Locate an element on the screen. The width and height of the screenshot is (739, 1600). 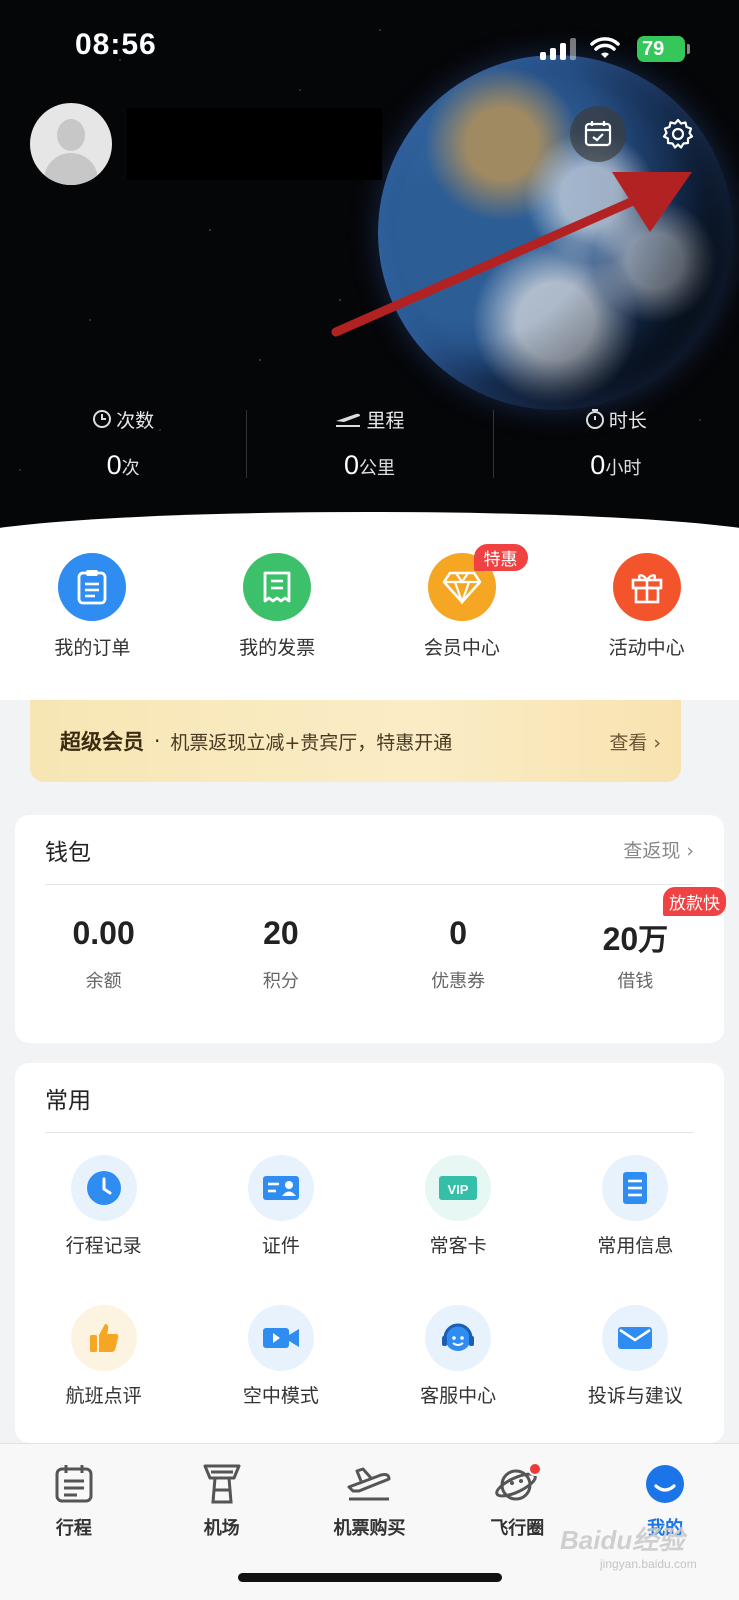
stat-count-label: 次数 is located at coordinates (123, 419).